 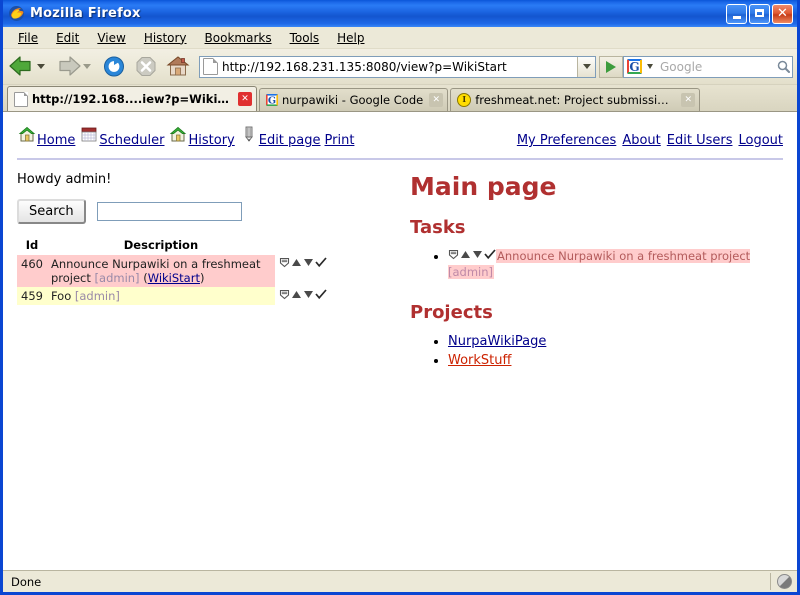 I want to click on stop-icon, so click(x=146, y=67).